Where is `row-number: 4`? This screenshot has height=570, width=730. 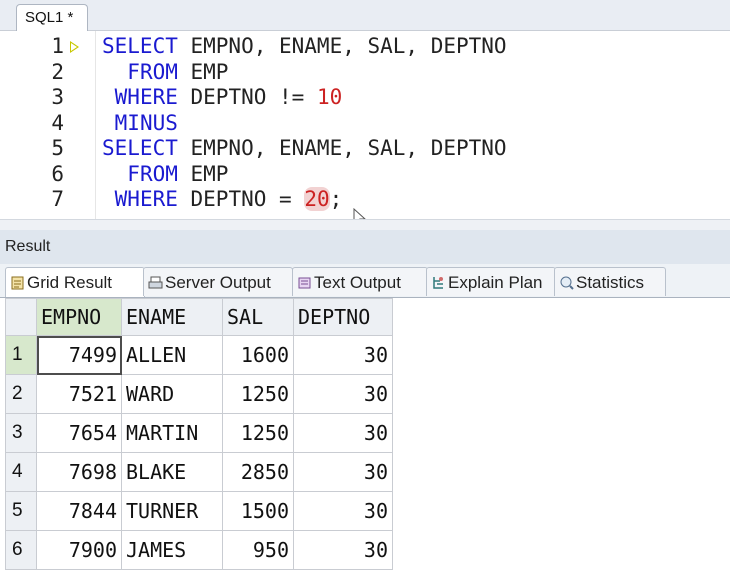 row-number: 4 is located at coordinates (21, 472).